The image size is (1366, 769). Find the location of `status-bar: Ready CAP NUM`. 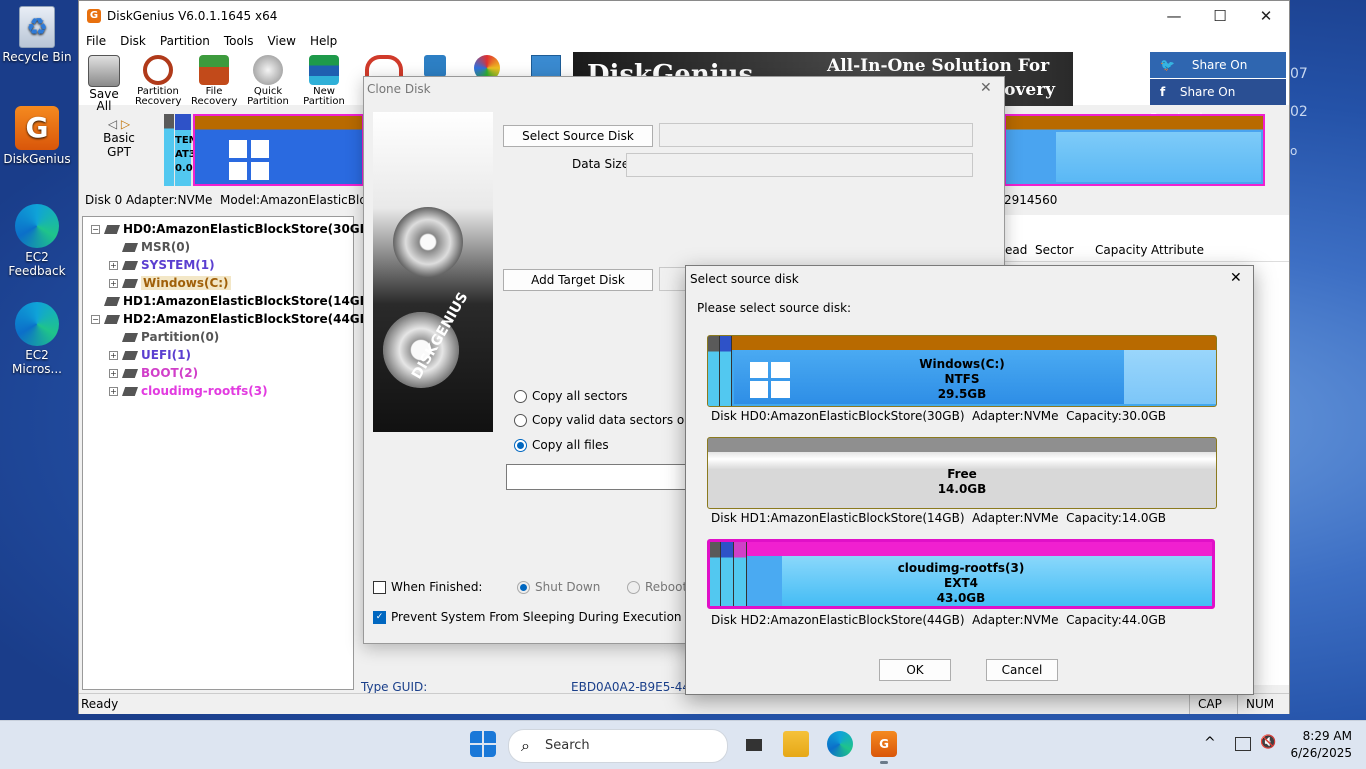

status-bar: Ready CAP NUM is located at coordinates (684, 703).